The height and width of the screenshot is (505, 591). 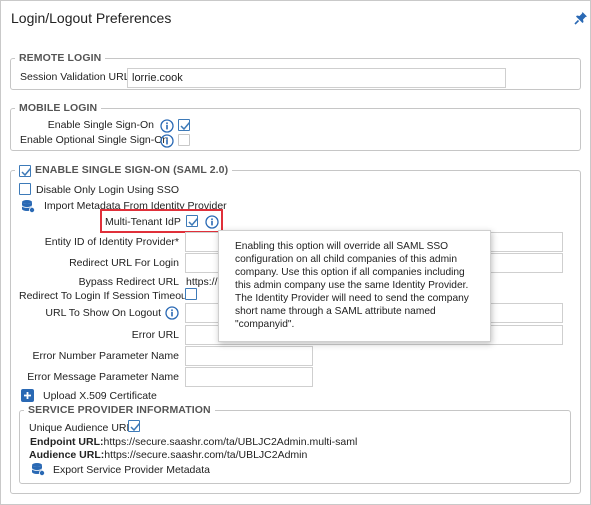 What do you see at coordinates (103, 313) in the screenshot?
I see `url-on-logout-label: URL To Show On Logout` at bounding box center [103, 313].